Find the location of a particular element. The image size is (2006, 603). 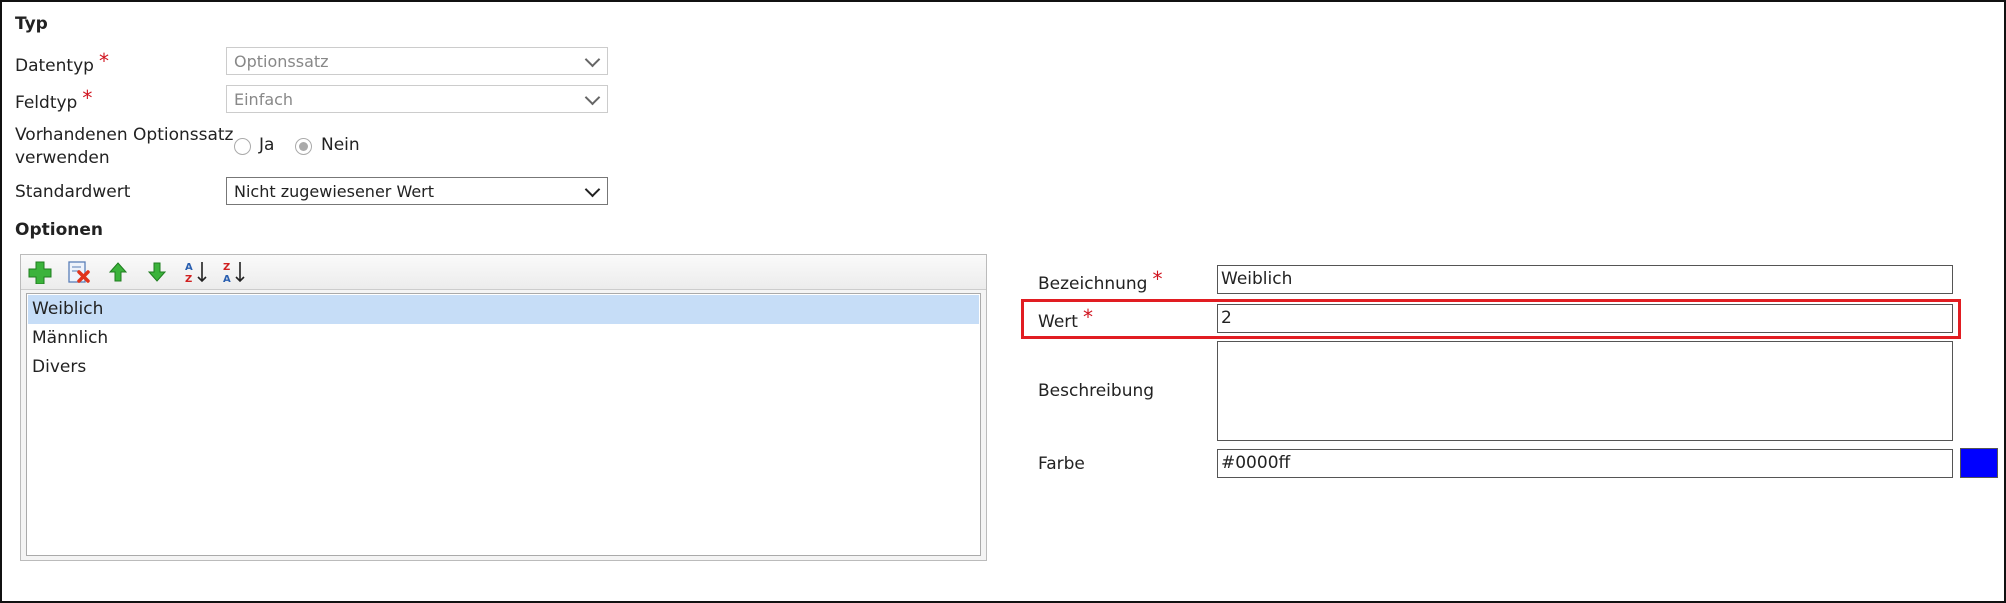

add-option-button is located at coordinates (40, 272).